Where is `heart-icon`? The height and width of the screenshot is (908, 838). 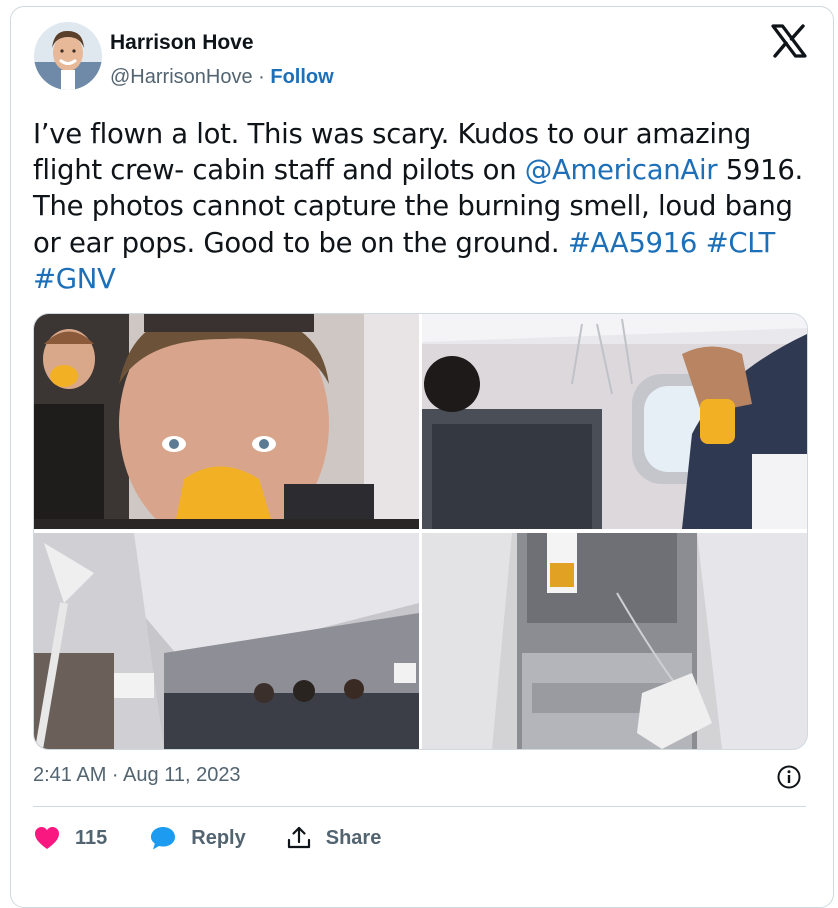 heart-icon is located at coordinates (47, 838).